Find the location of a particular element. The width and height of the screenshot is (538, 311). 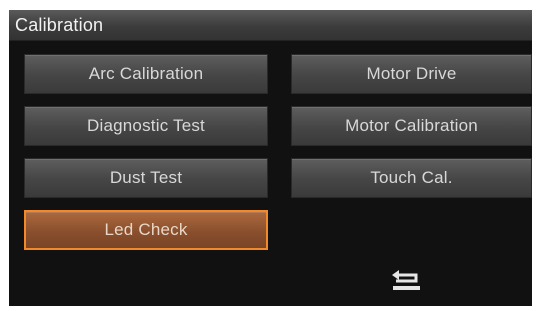

led-check-button: Led Check is located at coordinates (146, 230).